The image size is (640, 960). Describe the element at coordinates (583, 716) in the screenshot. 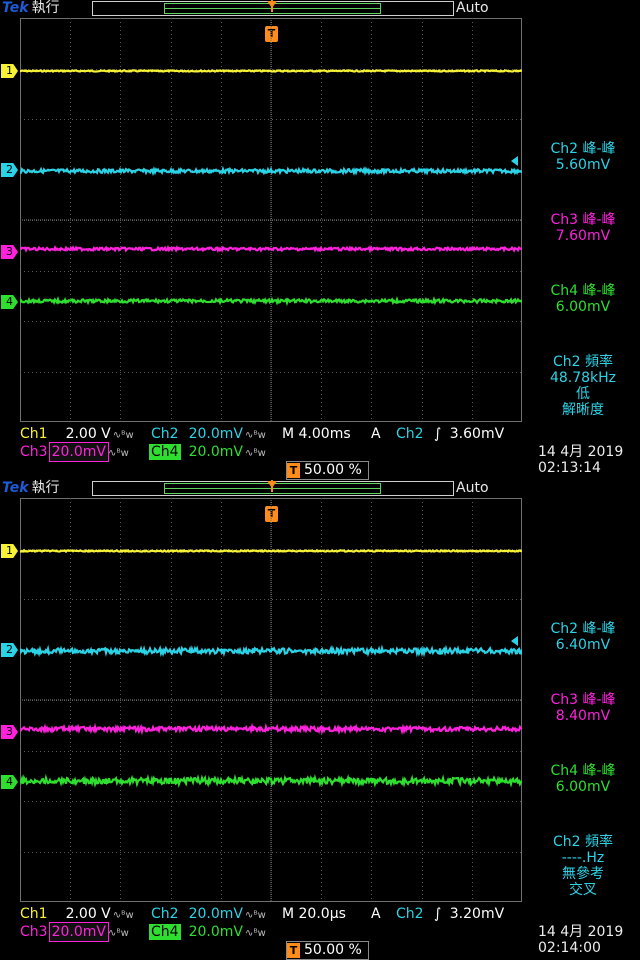

I see `measurement-value: 8.40mV` at that location.